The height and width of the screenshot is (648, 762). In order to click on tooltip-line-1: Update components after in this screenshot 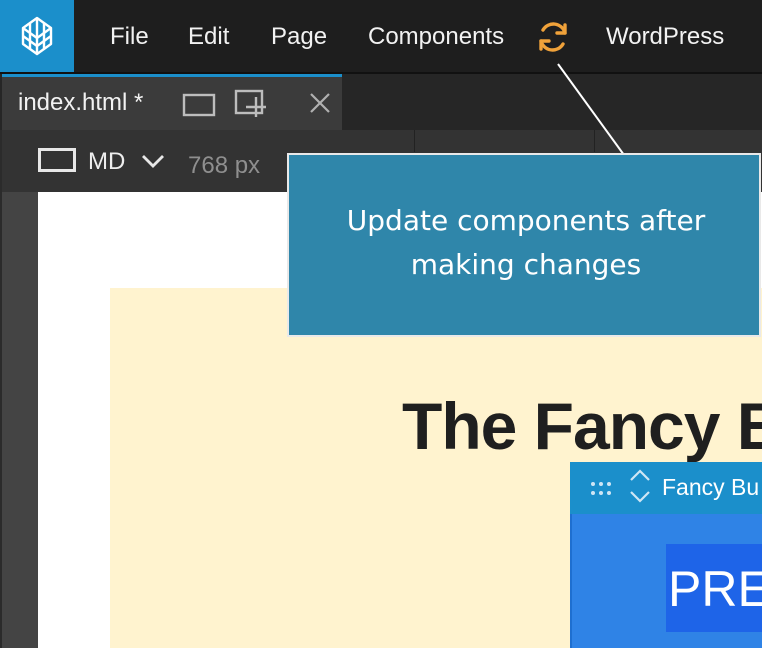, I will do `click(526, 220)`.